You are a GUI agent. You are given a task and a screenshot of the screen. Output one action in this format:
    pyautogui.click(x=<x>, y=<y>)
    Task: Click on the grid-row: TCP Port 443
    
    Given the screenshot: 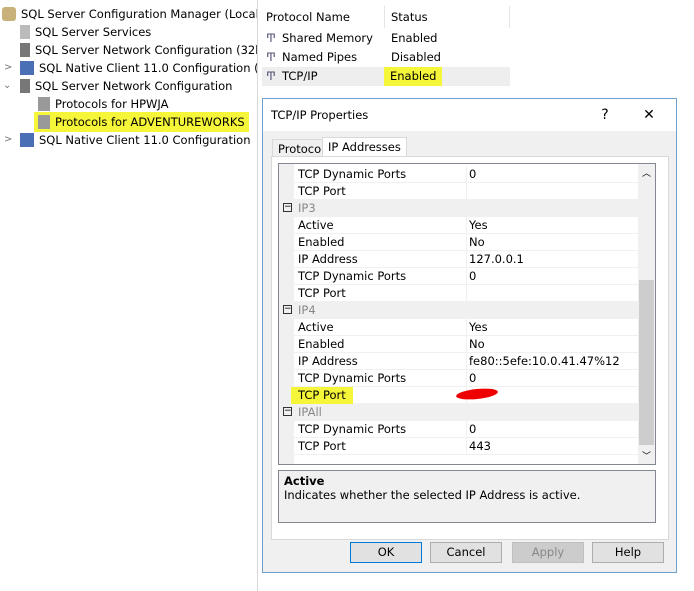 What is the action you would take?
    pyautogui.click(x=458, y=446)
    